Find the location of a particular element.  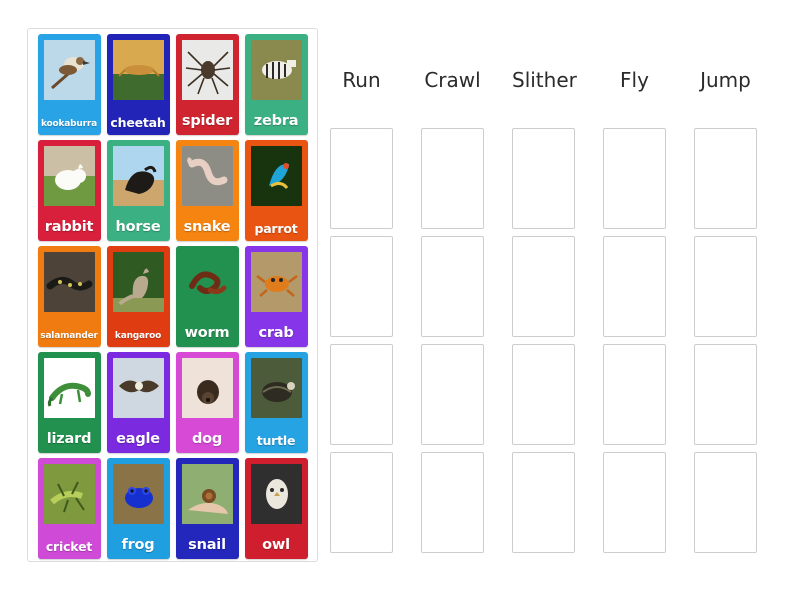

frog-photo is located at coordinates (138, 494).